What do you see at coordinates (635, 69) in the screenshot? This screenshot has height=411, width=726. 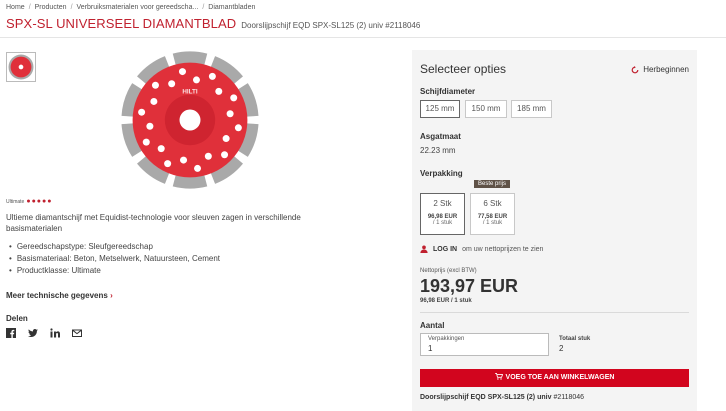 I see `refresh-icon` at bounding box center [635, 69].